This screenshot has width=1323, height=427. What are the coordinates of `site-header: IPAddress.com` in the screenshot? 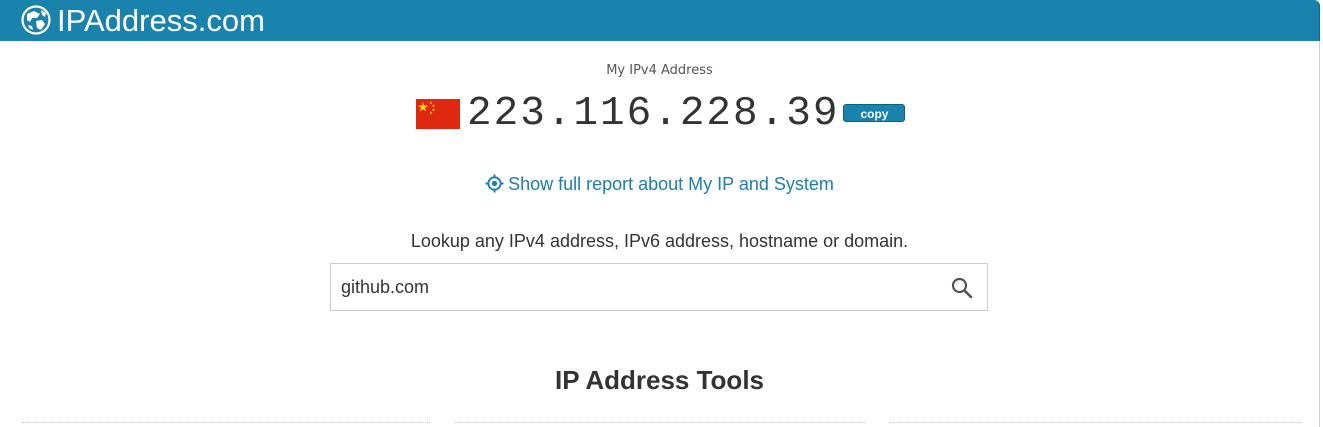 It's located at (660, 20).